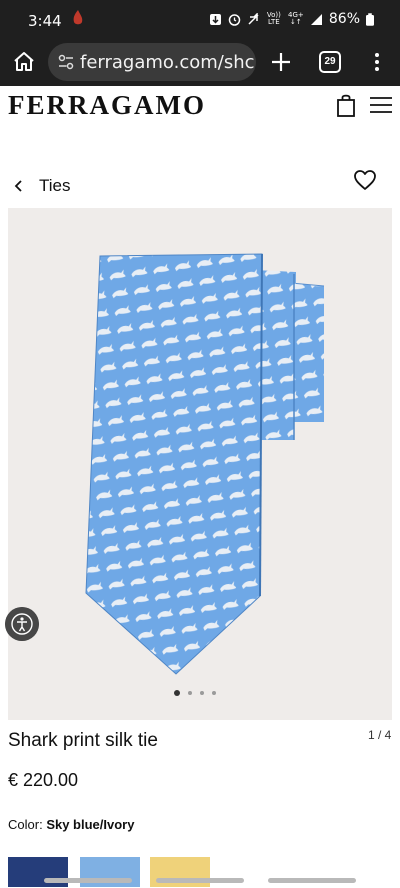 This screenshot has width=400, height=888. Describe the element at coordinates (215, 19) in the screenshot. I see `download-icon` at that location.